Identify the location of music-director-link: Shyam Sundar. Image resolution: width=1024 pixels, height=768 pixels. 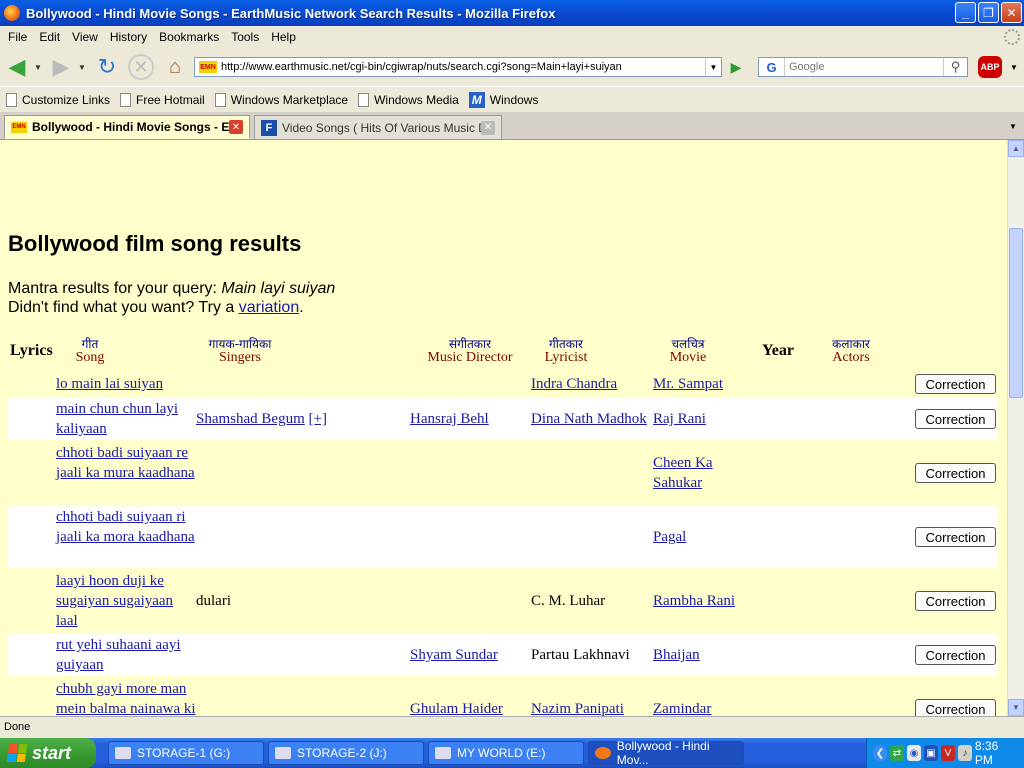
(470, 655).